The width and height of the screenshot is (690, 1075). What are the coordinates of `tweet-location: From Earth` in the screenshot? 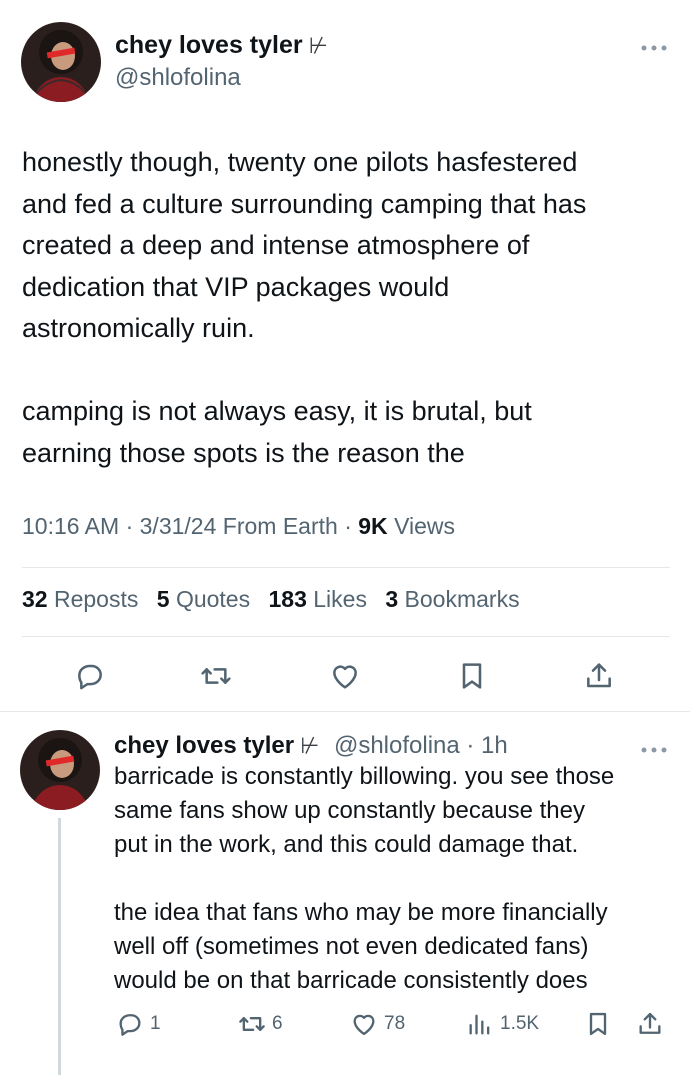 It's located at (280, 526).